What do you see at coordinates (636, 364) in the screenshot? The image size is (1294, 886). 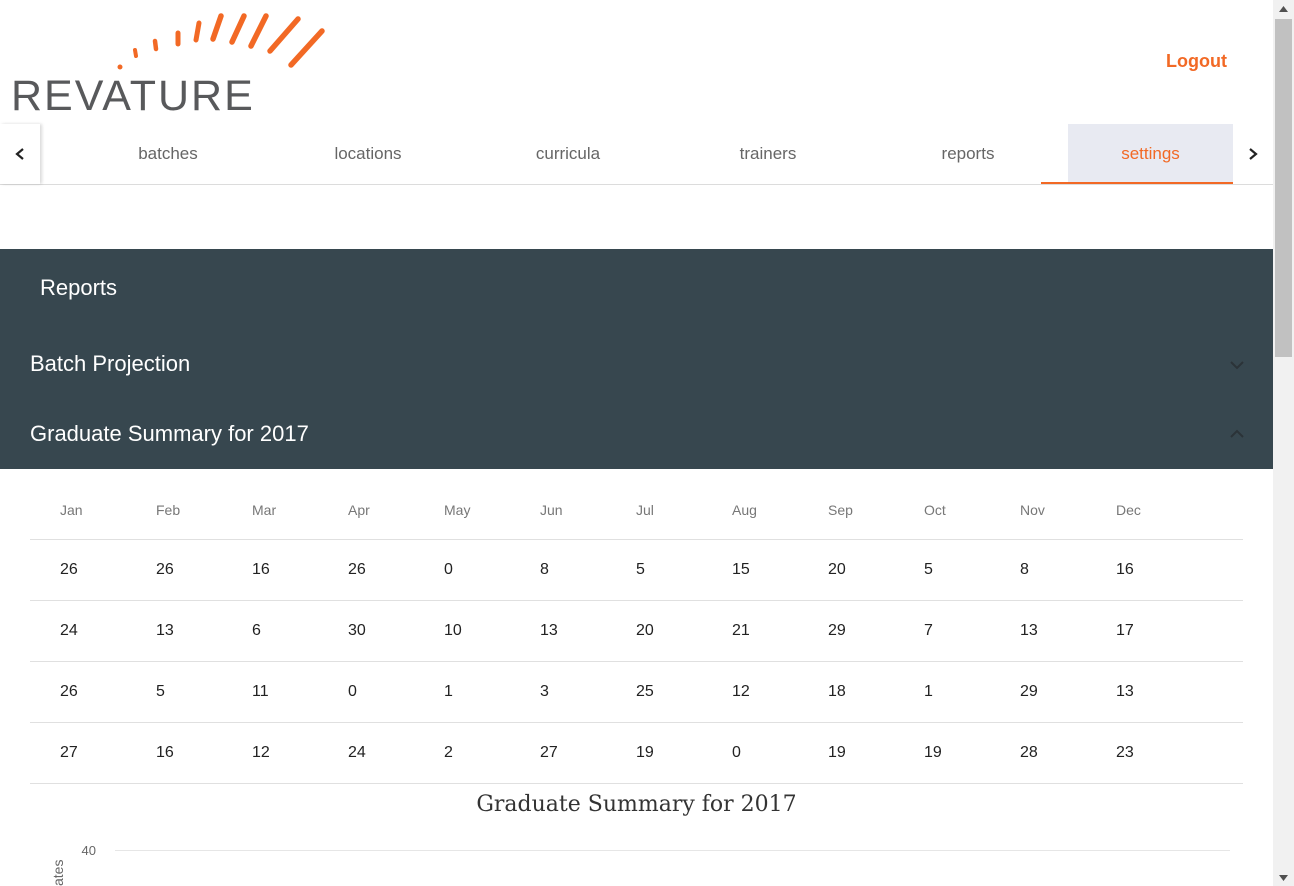 I see `batch-projection-header: Batch Projection` at bounding box center [636, 364].